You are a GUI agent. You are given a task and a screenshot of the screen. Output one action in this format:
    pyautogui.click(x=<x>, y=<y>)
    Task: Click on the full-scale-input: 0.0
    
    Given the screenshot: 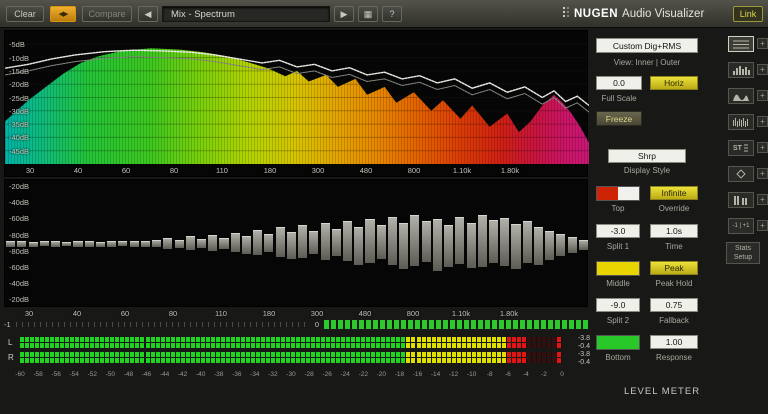 What is the action you would take?
    pyautogui.click(x=619, y=83)
    